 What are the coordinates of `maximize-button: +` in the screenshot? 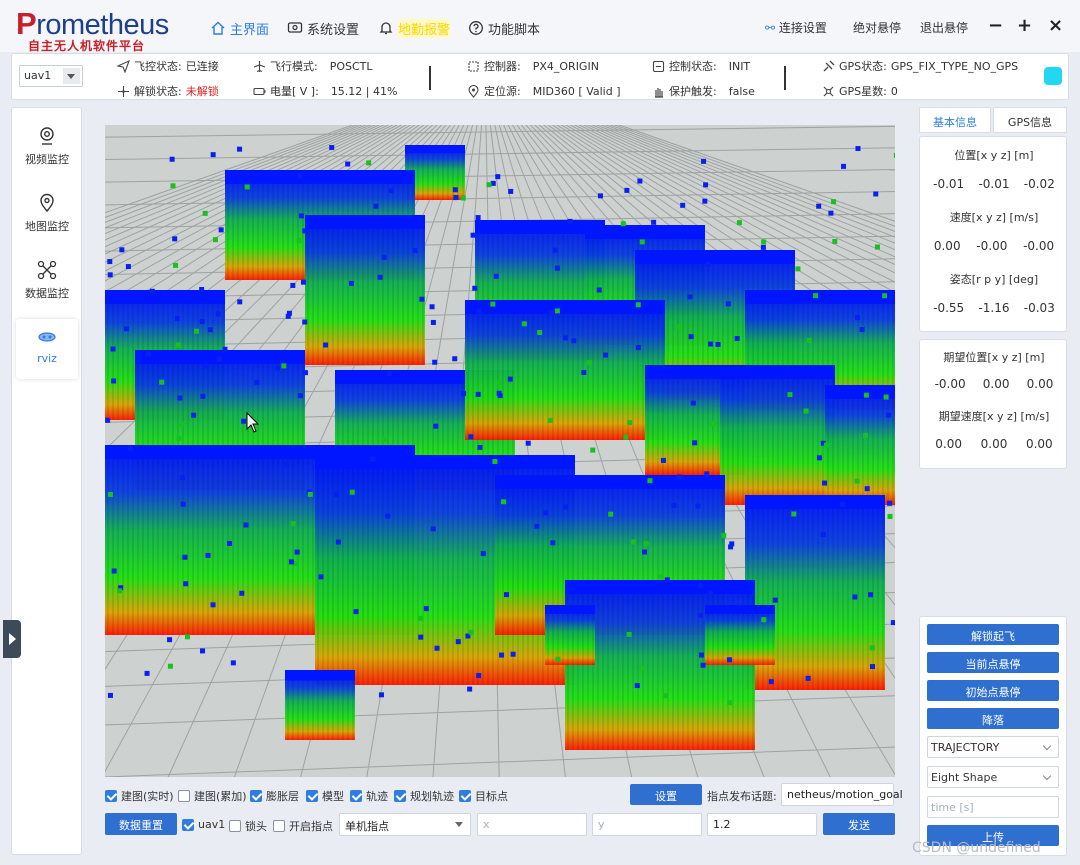 It's located at (1024, 25).